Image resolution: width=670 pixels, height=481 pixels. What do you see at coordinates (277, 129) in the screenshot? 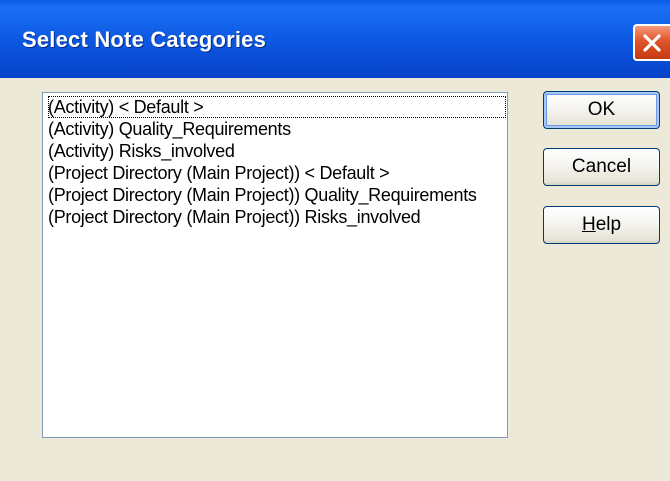
I see `list-item: (Activity) Quality_Requirements` at bounding box center [277, 129].